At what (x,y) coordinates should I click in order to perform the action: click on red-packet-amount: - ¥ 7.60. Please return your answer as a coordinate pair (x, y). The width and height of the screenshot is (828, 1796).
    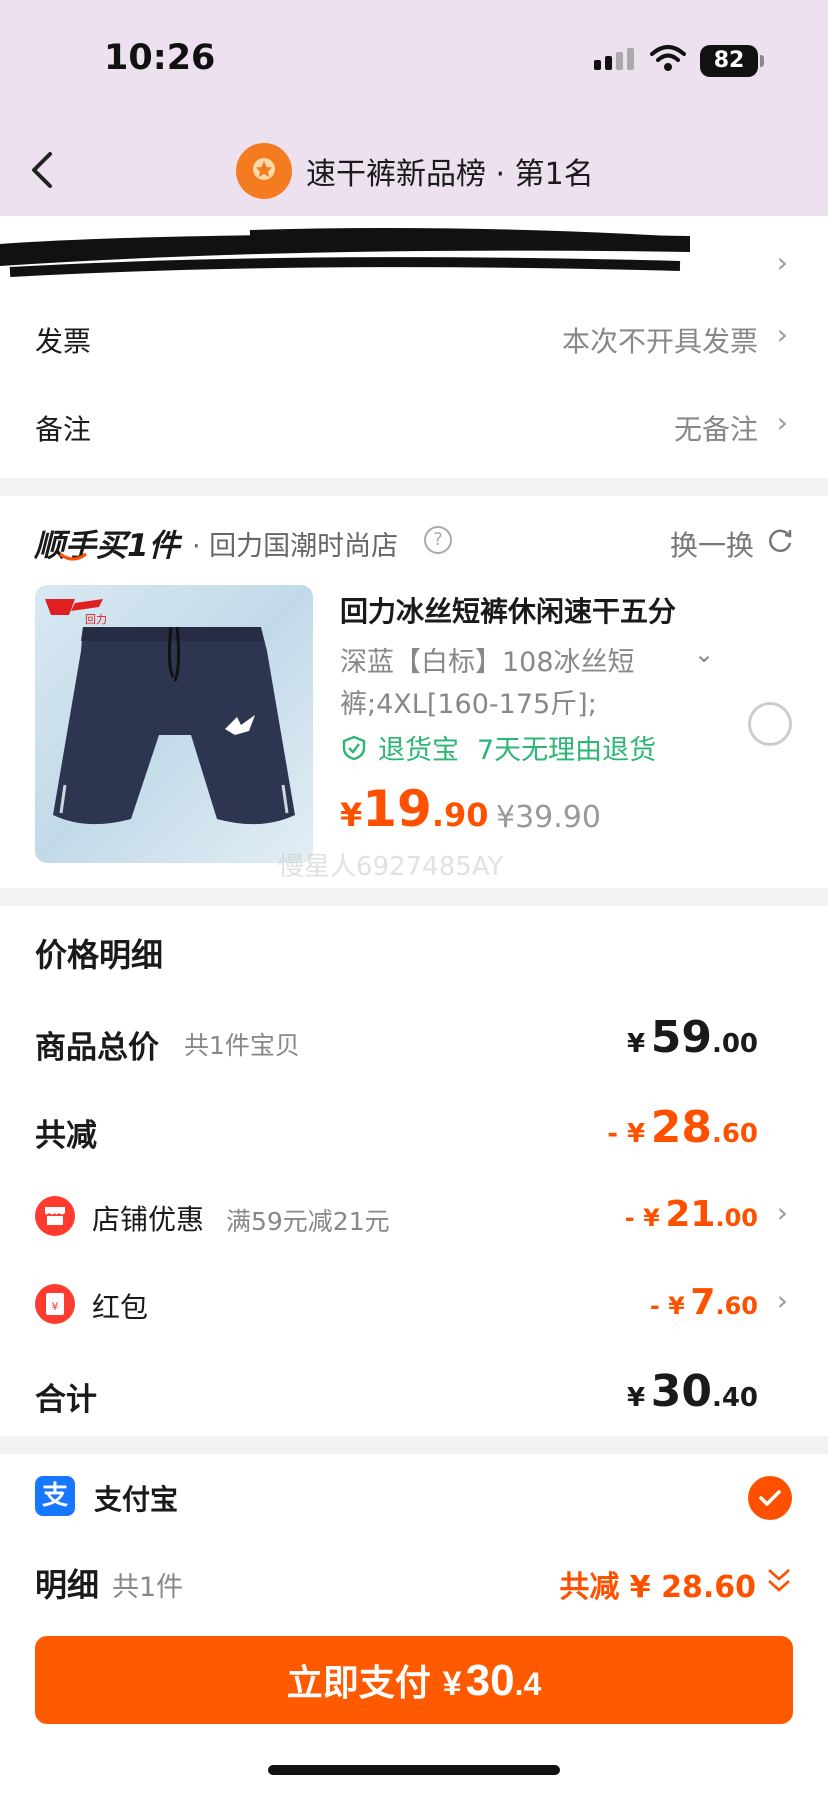
    Looking at the image, I should click on (704, 1302).